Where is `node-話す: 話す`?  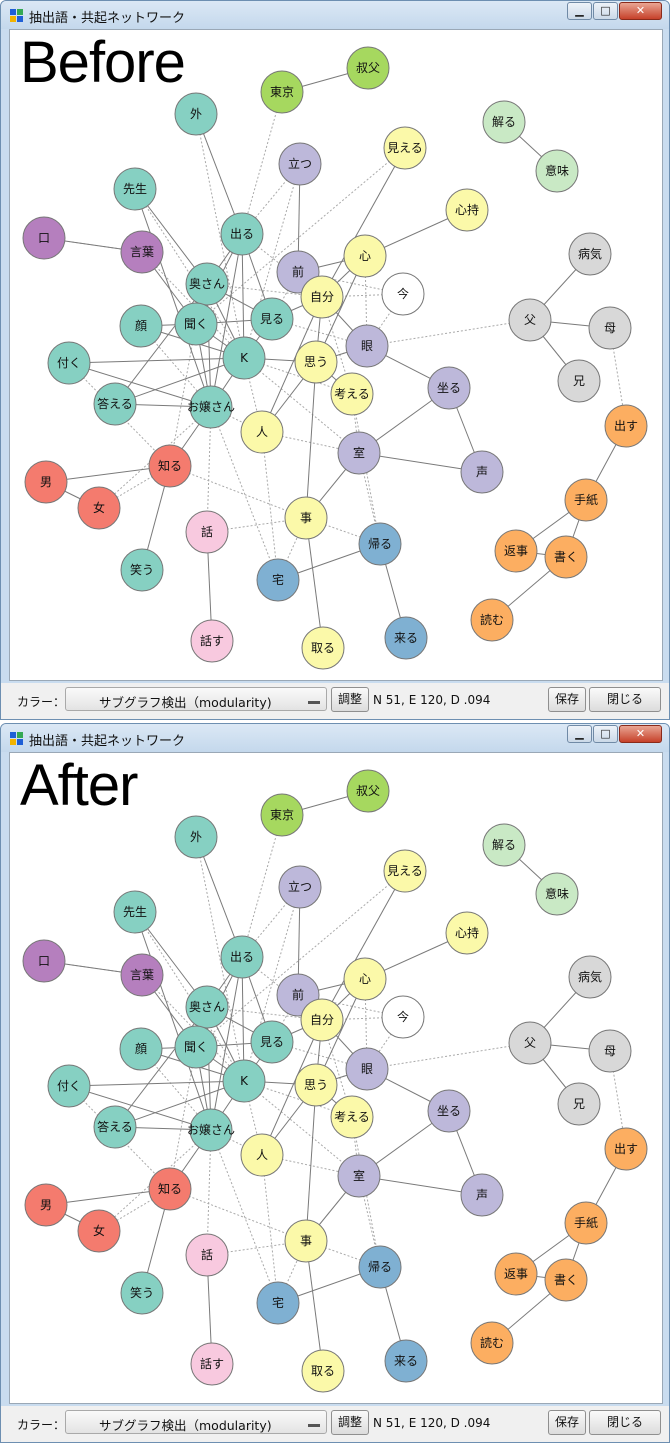 node-話す: 話す is located at coordinates (212, 1364).